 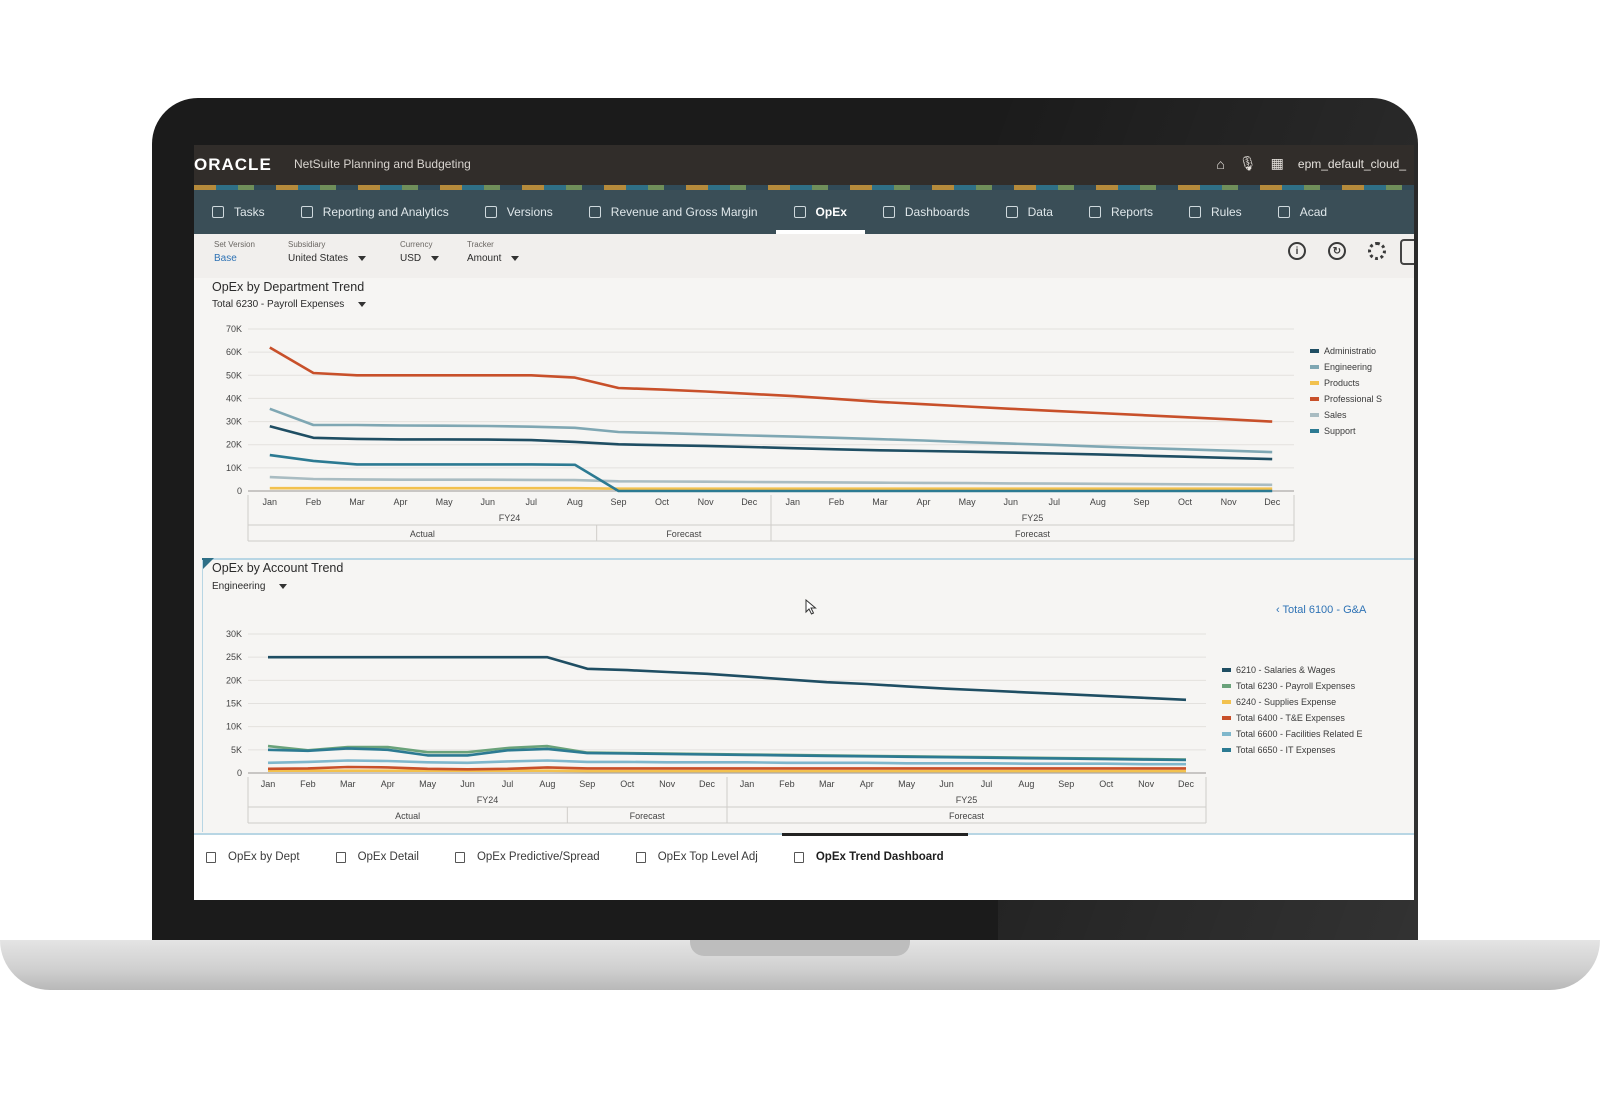 What do you see at coordinates (1277, 163) in the screenshot?
I see `grid-icon: ▦` at bounding box center [1277, 163].